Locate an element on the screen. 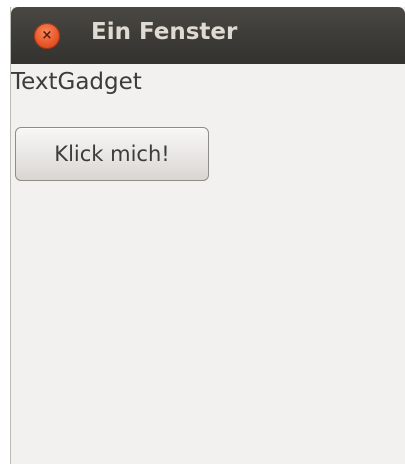 Image resolution: width=405 pixels, height=464 pixels. title-bar: × Ein Fenster is located at coordinates (208, 35).